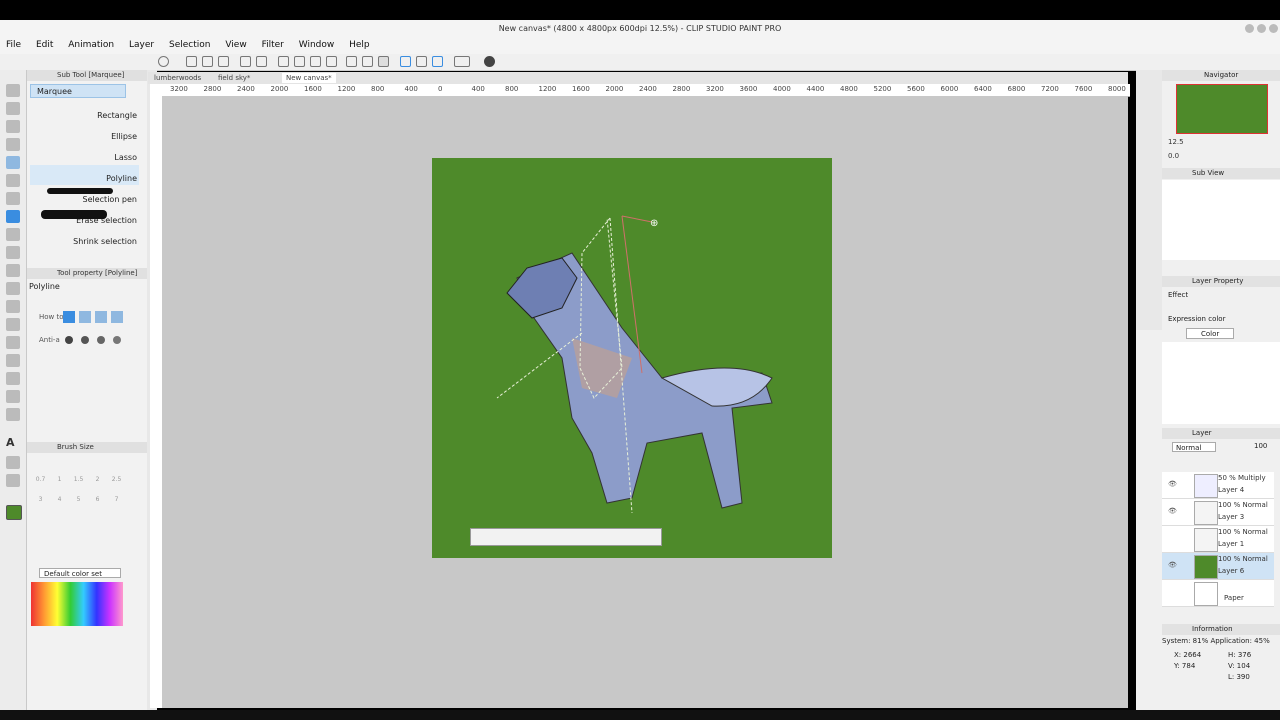  Describe the element at coordinates (462, 61) in the screenshot. I see `settings-dropdown-icon` at that location.